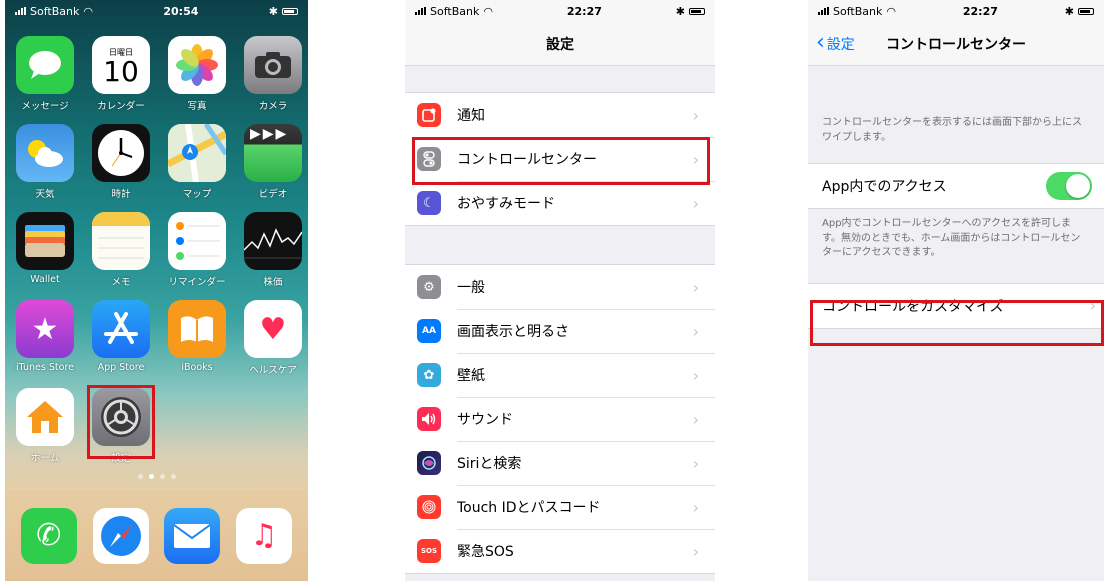 This screenshot has width=1104, height=581. I want to click on row-touch-id: Touch IDとパスコード ›, so click(560, 507).